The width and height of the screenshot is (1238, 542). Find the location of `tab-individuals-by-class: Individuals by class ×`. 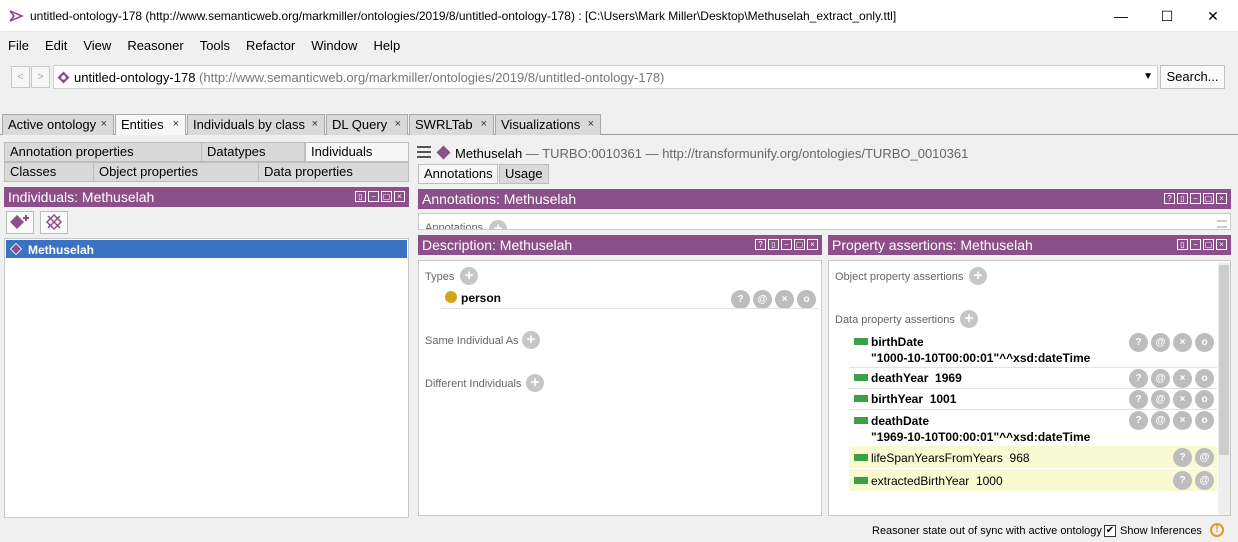

tab-individuals-by-class: Individuals by class × is located at coordinates (256, 124).